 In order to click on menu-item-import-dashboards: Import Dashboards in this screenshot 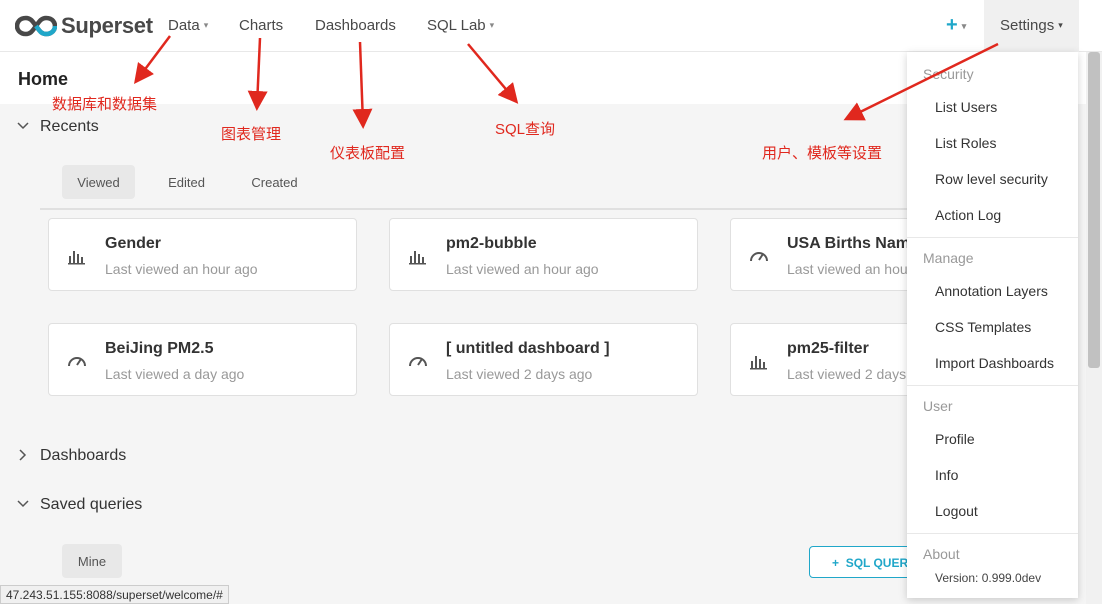, I will do `click(994, 363)`.